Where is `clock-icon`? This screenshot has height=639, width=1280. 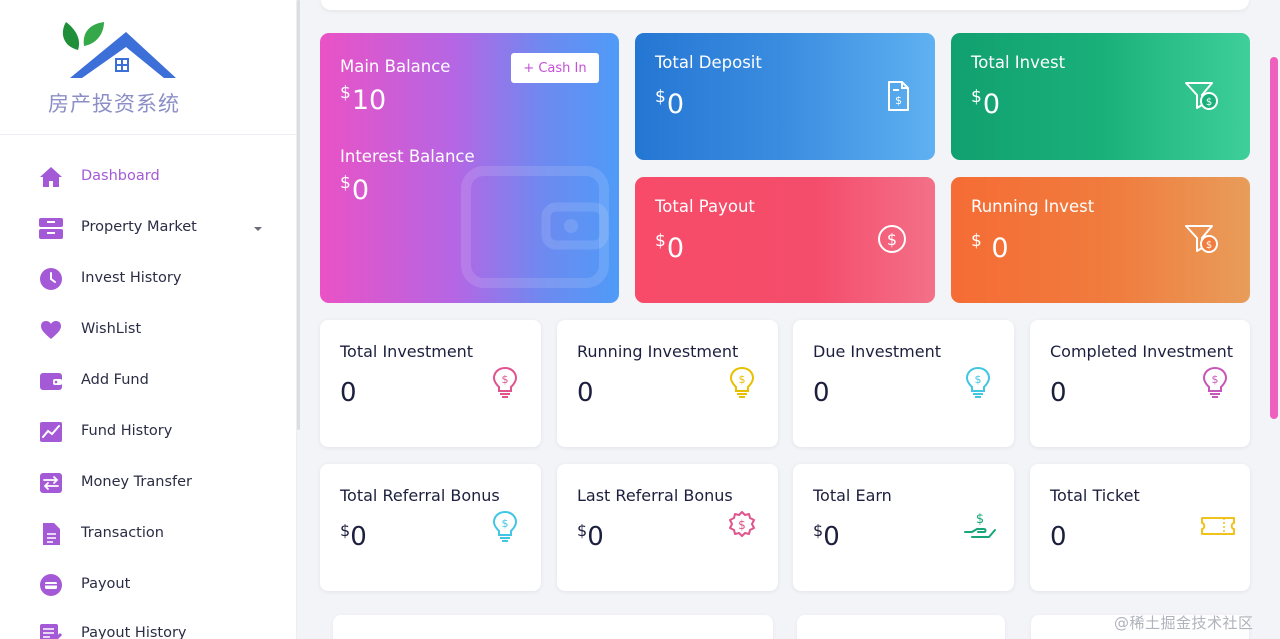
clock-icon is located at coordinates (51, 279).